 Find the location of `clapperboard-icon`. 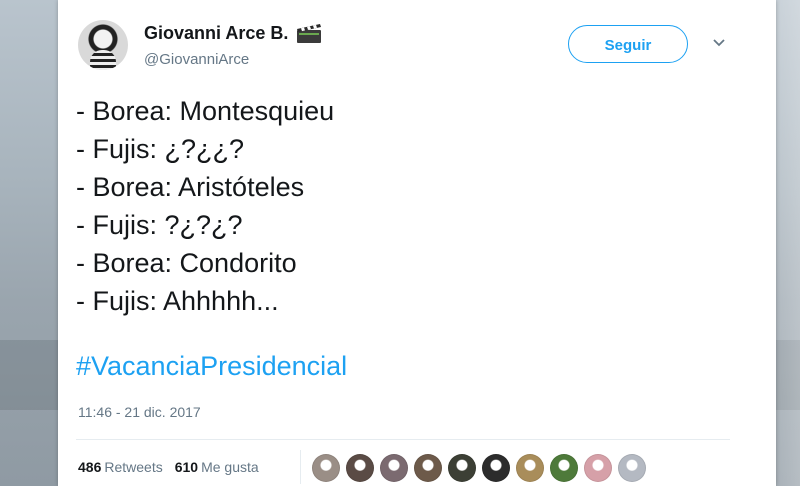

clapperboard-icon is located at coordinates (309, 33).